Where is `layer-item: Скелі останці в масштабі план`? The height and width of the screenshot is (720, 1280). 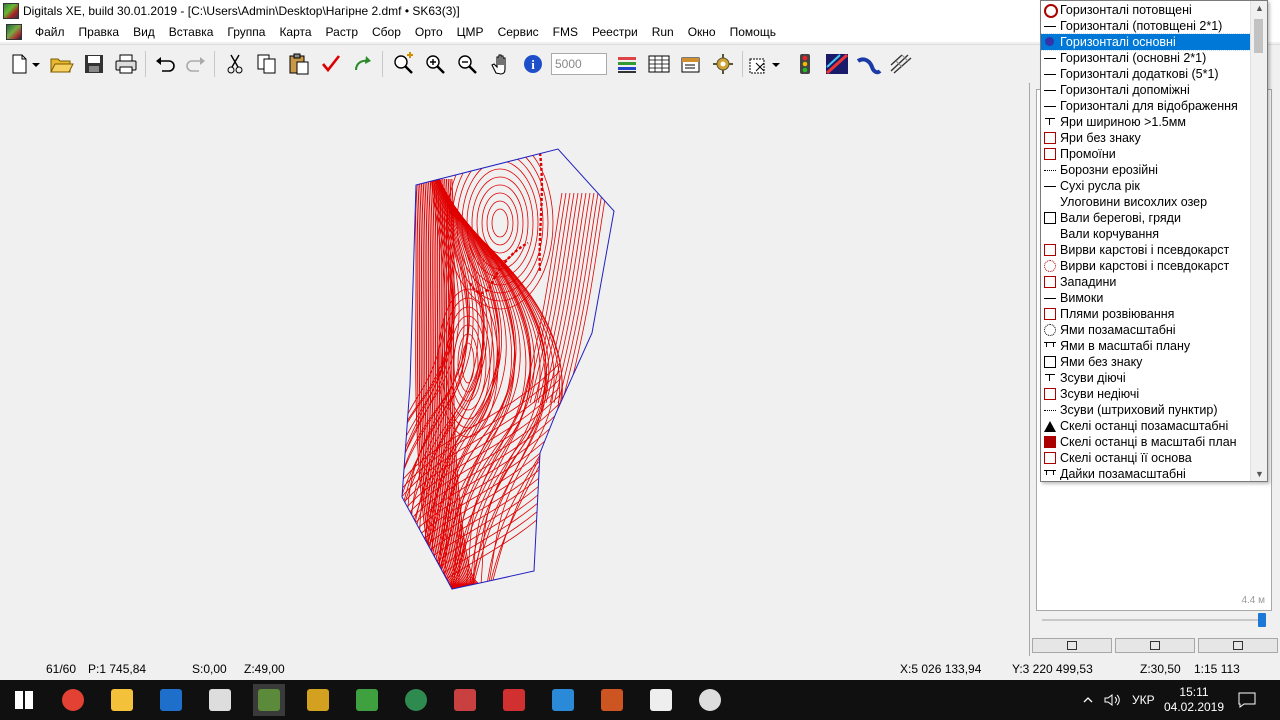
layer-item: Скелі останці в масштабі план is located at coordinates (1146, 442).